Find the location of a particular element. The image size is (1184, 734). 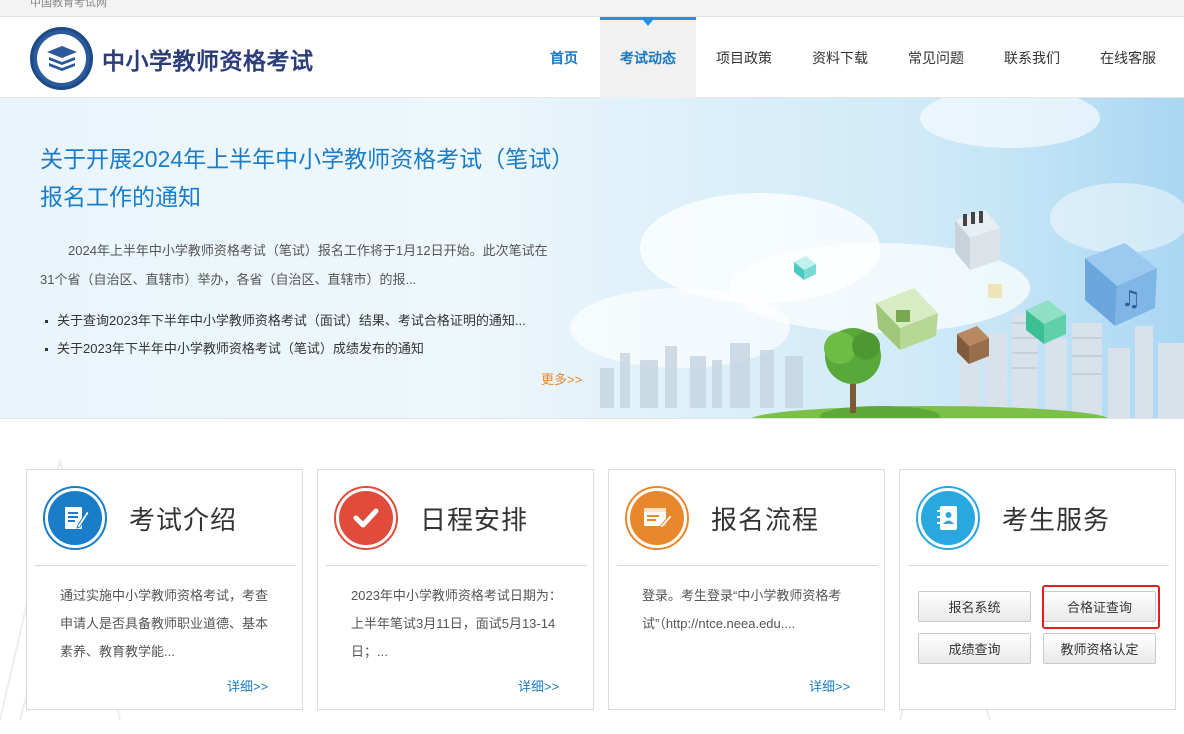

main-nav: 首页 考试动态 项目政策 资料下载 常见问题 联系我们 在线客服 is located at coordinates (852, 57).